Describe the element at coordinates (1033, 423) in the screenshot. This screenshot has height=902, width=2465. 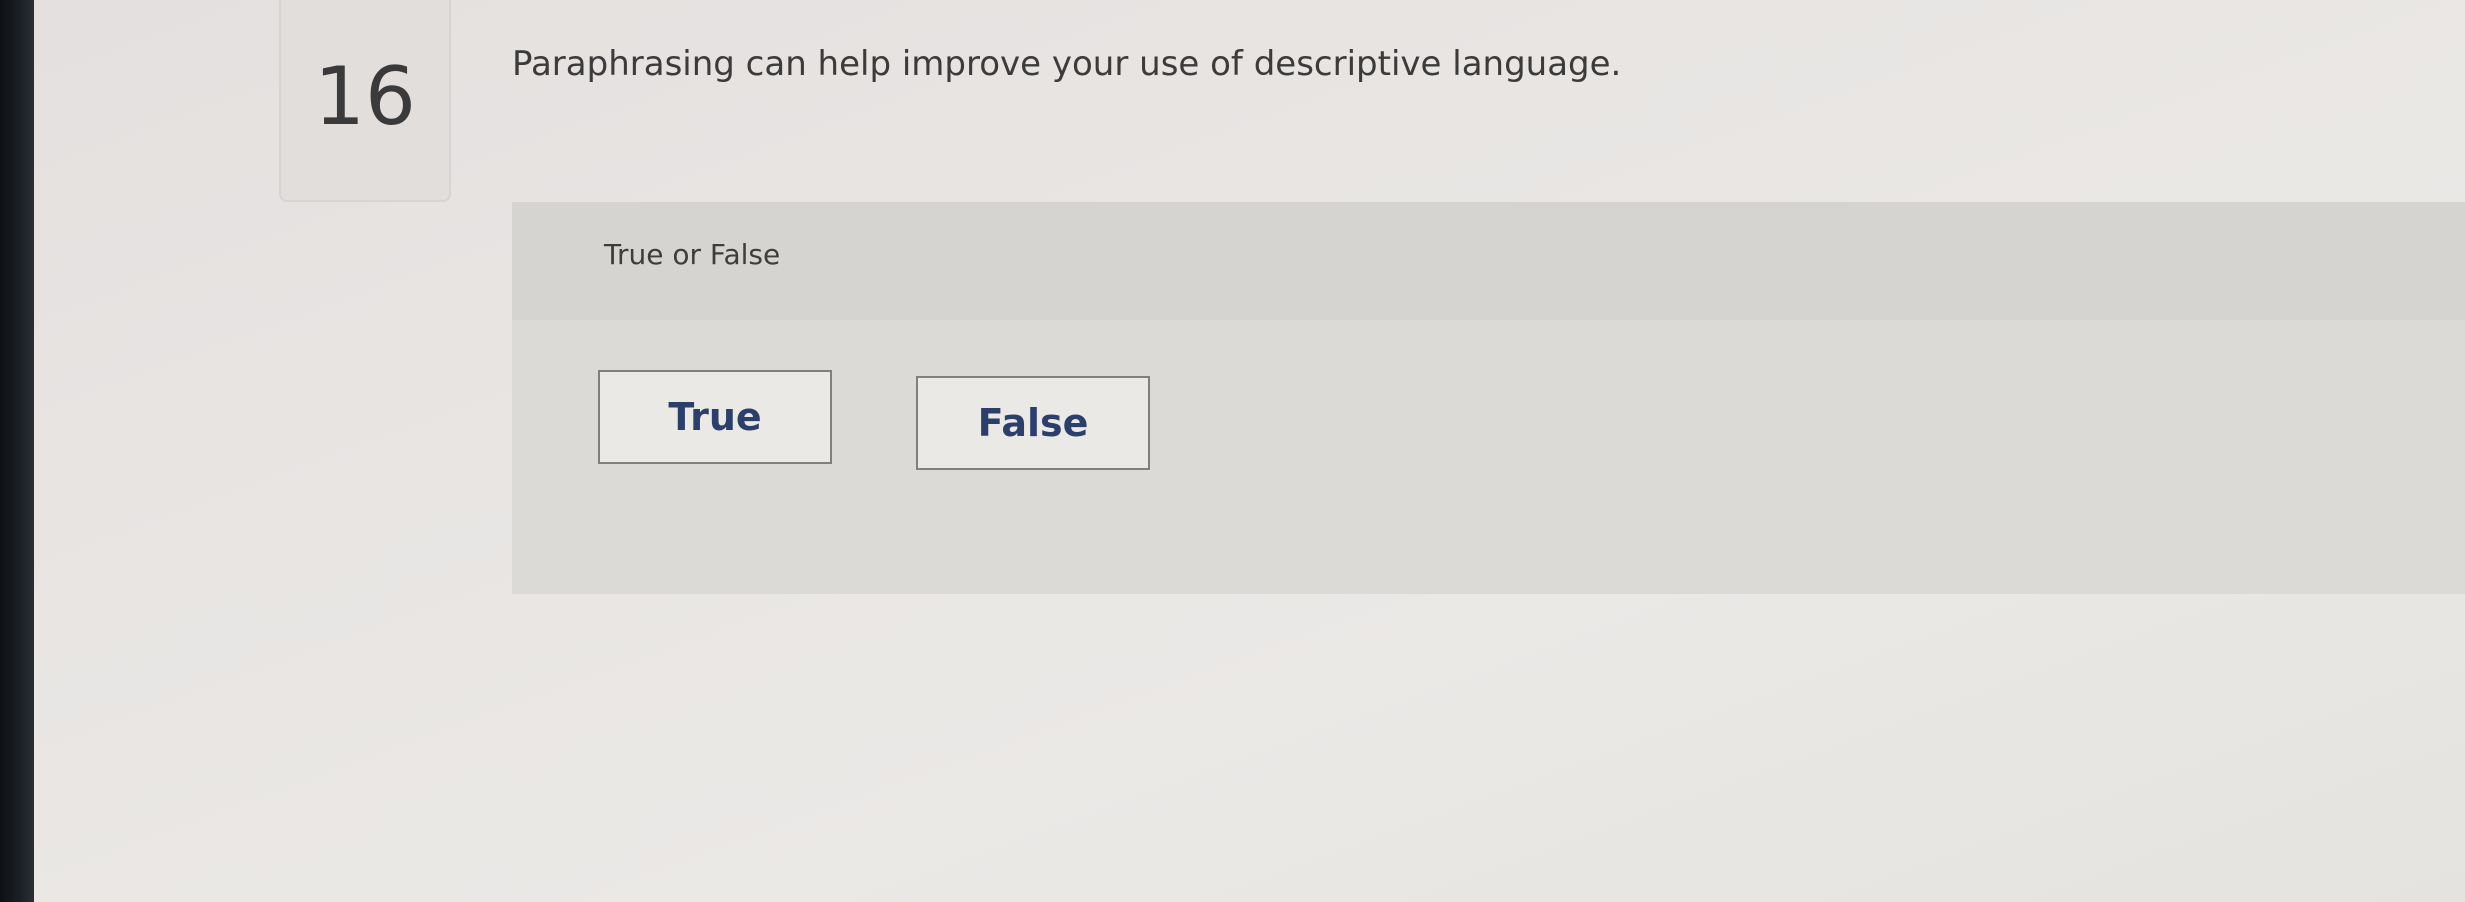
I see `false-button: False` at that location.